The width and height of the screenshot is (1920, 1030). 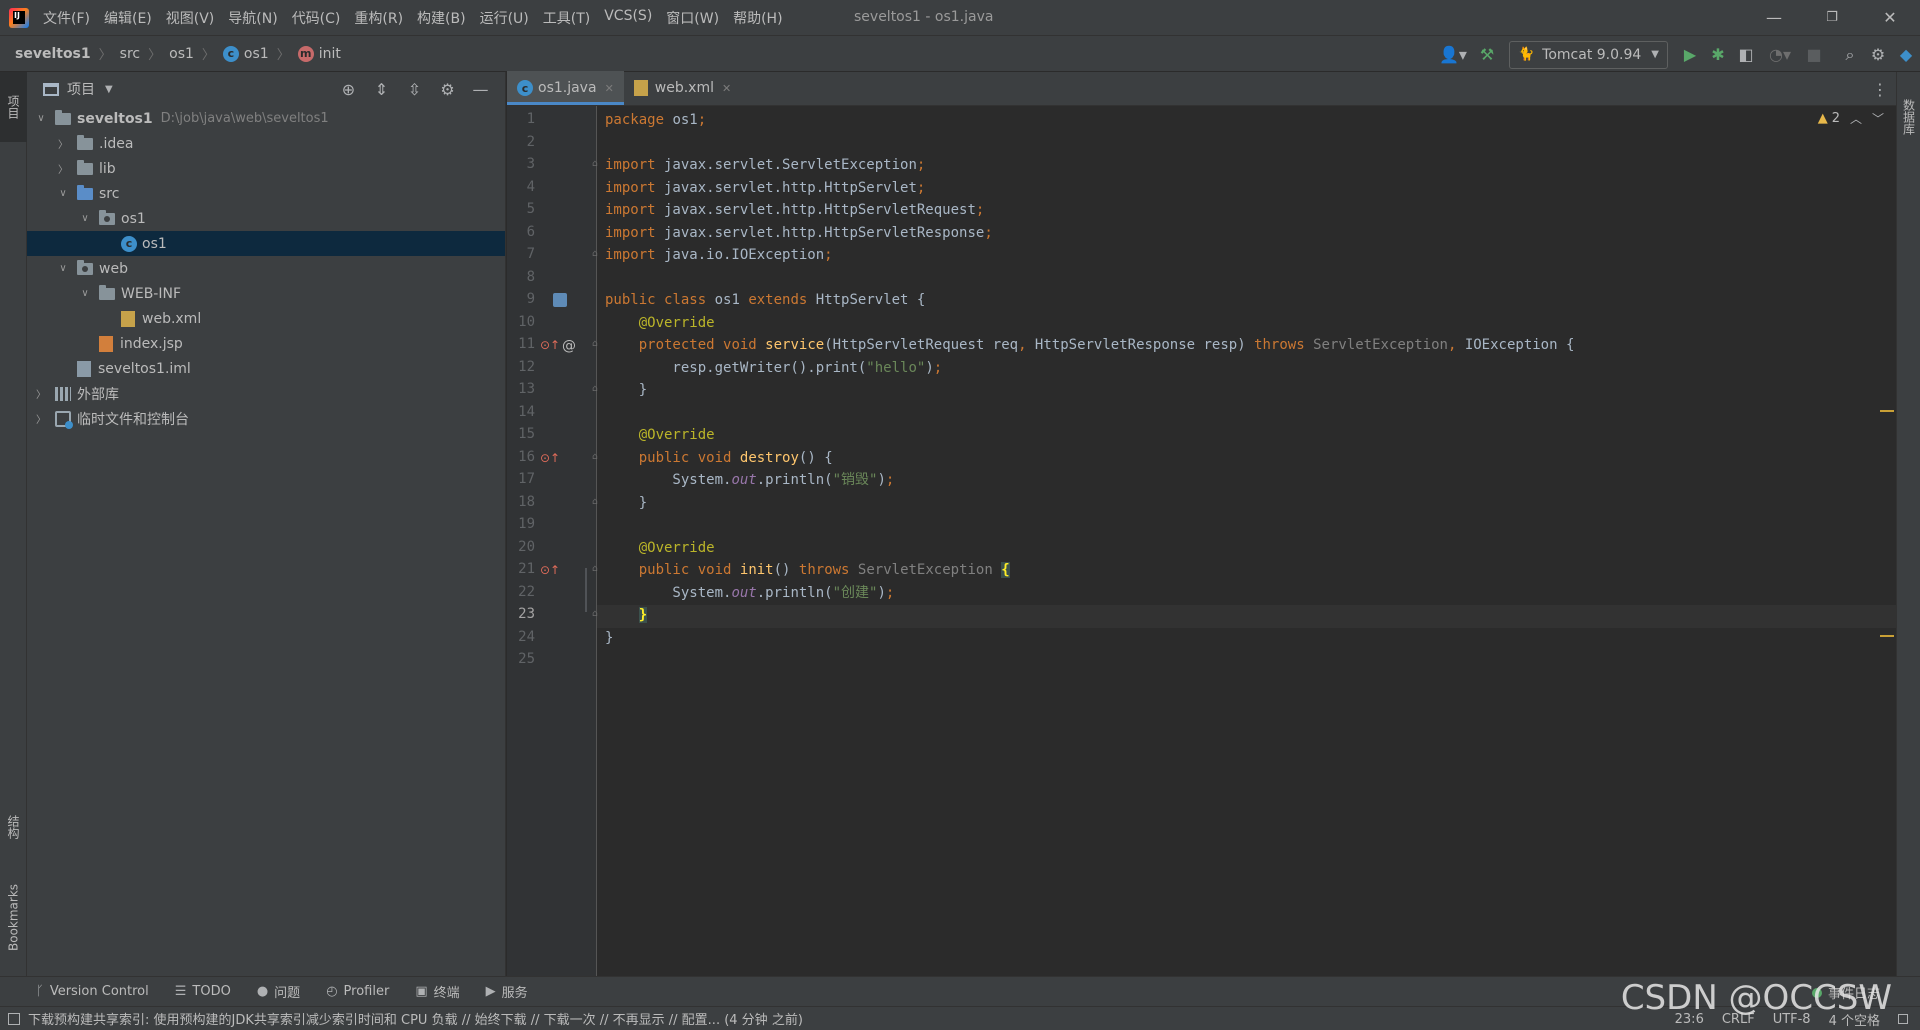 I want to click on warning-stripe-mark, so click(x=1887, y=411).